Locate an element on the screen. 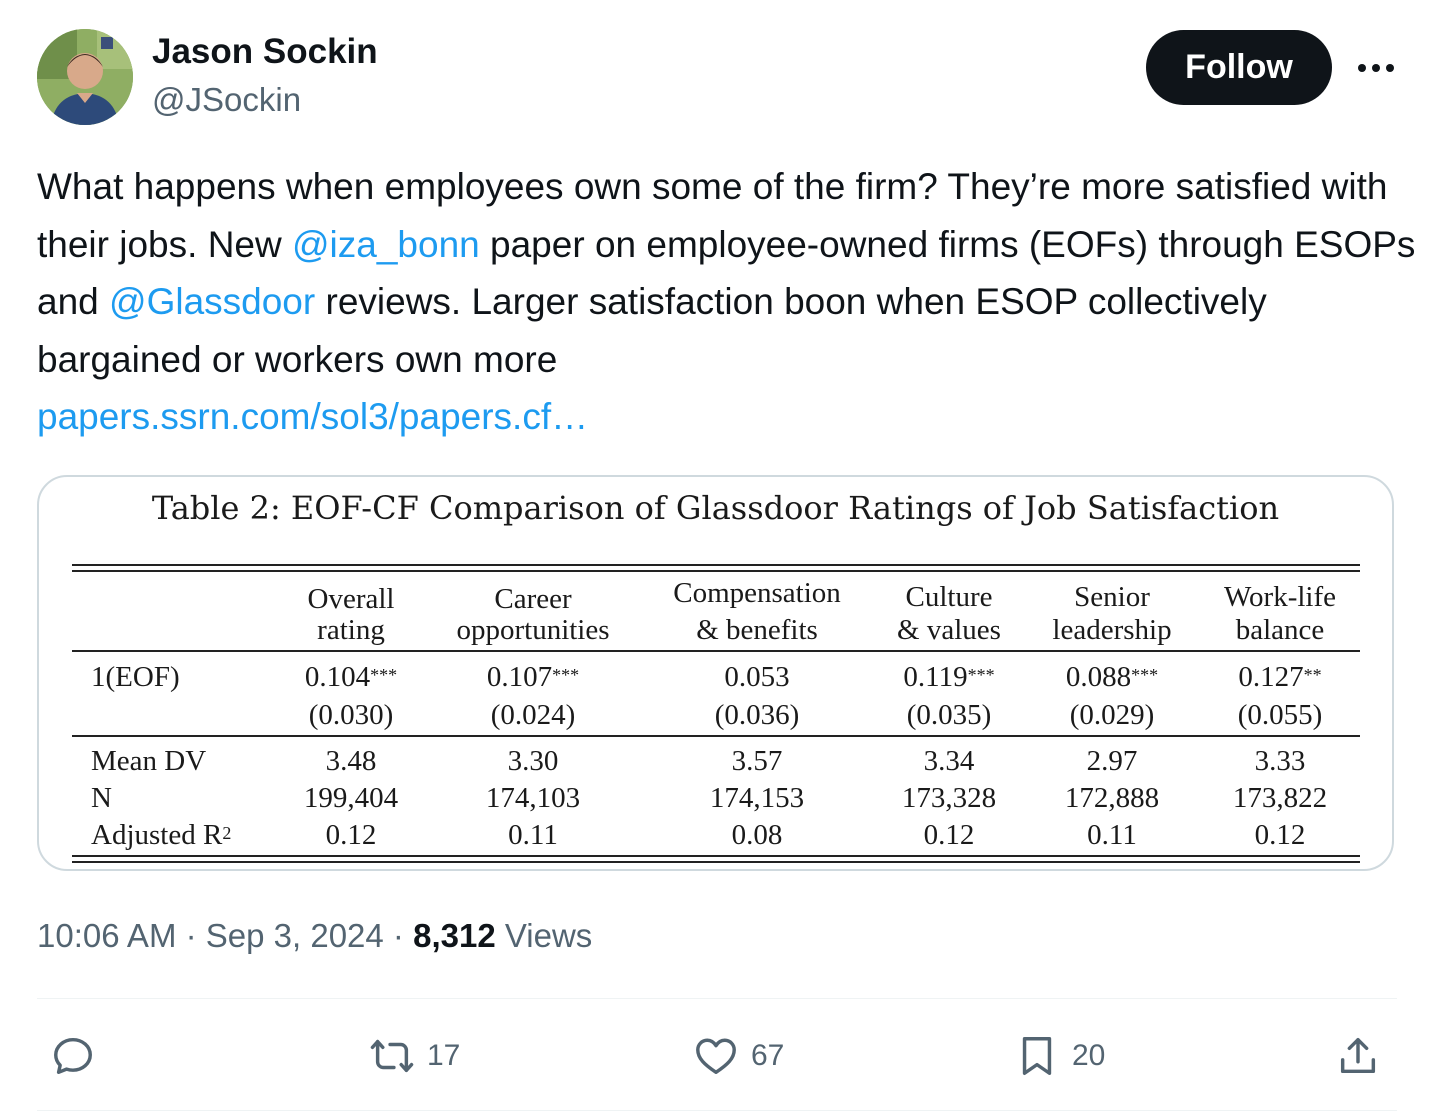 Image resolution: width=1435 pixels, height=1113 pixels. tweet-meta: 10:06 AM · Sep 3, 2024 · 8,312 Views is located at coordinates (315, 935).